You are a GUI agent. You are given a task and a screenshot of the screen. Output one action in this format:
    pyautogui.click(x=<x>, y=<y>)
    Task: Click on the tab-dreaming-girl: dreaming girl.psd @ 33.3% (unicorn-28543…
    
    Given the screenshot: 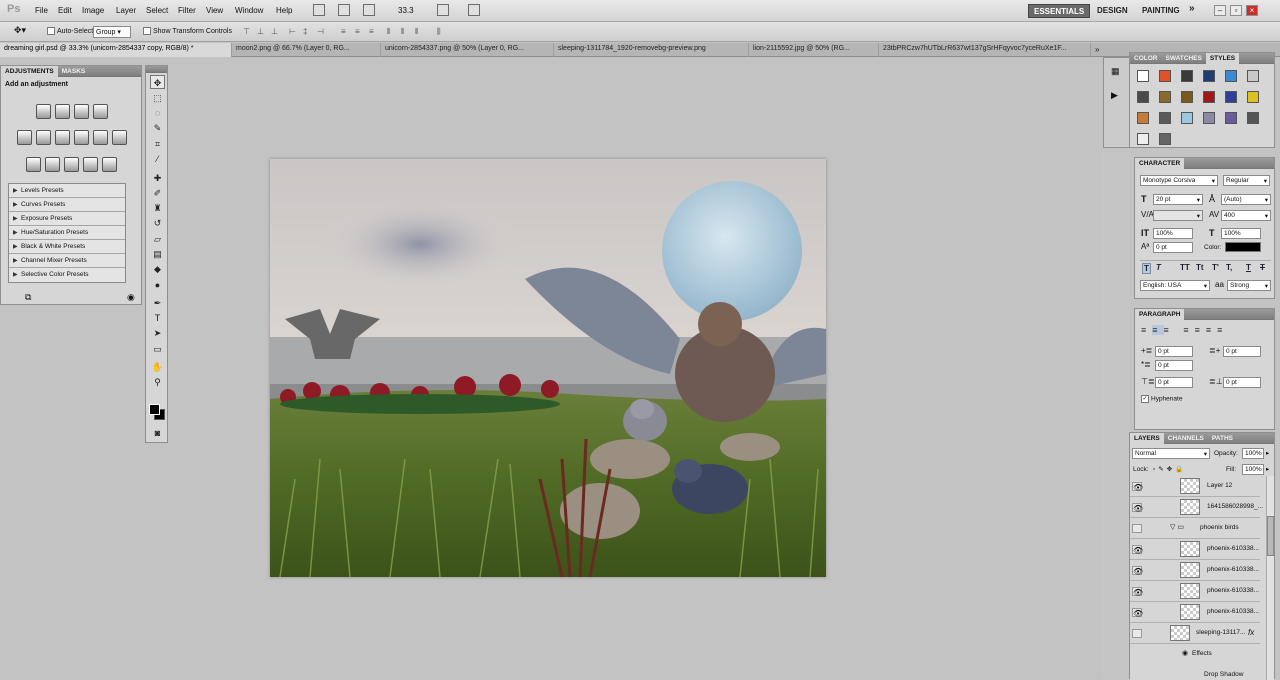 What is the action you would take?
    pyautogui.click(x=116, y=50)
    